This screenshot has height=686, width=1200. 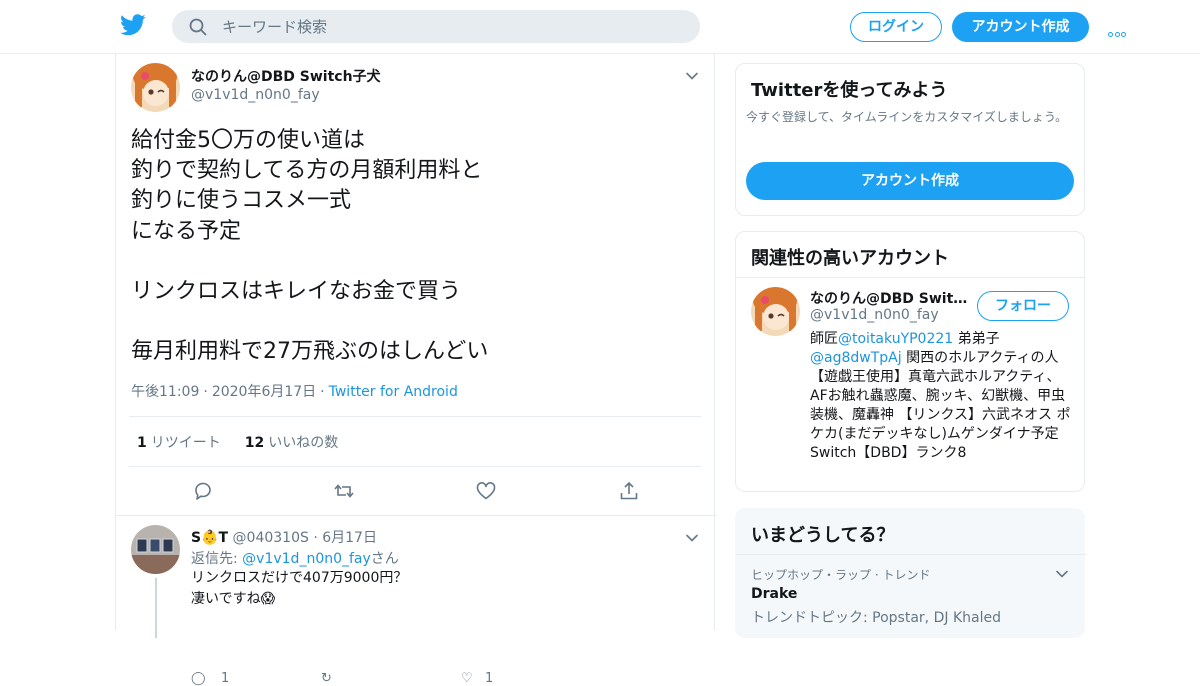 What do you see at coordinates (890, 298) in the screenshot?
I see `related-account-name: なのりん@DBD Switch子犬` at bounding box center [890, 298].